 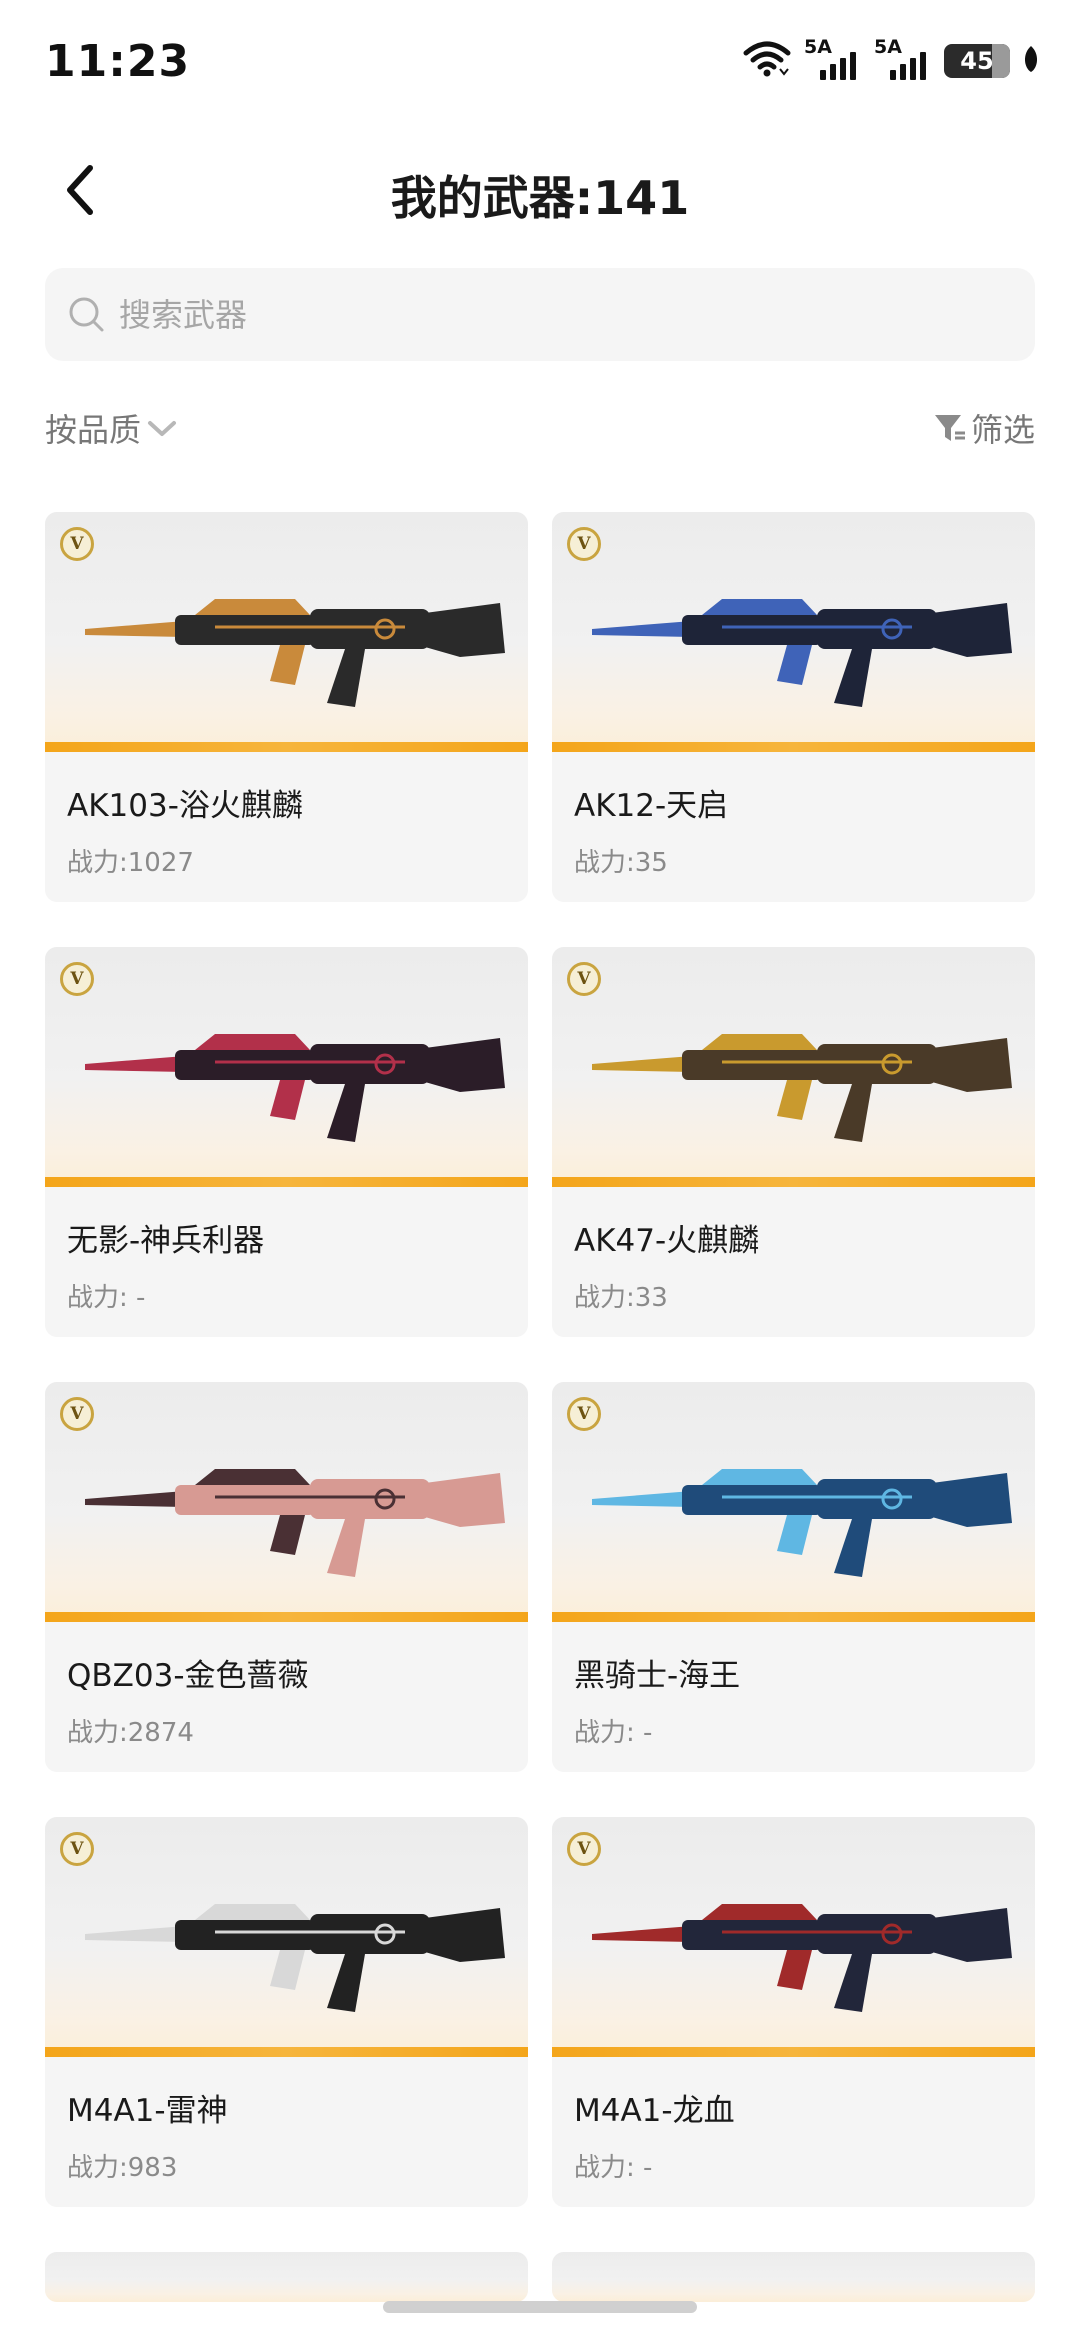 What do you see at coordinates (767, 61) in the screenshot?
I see `wifi-icon` at bounding box center [767, 61].